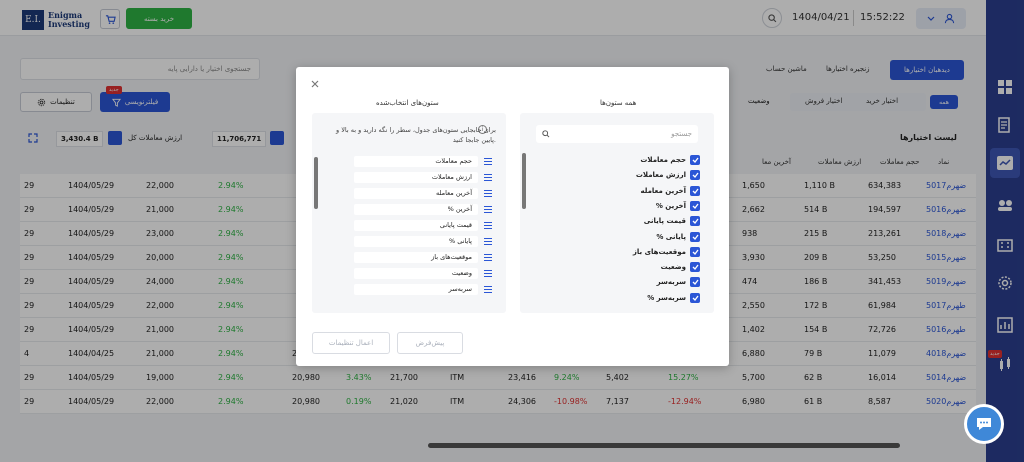 This screenshot has width=1024, height=462. What do you see at coordinates (524, 181) in the screenshot?
I see `all-columns-scrollbar` at bounding box center [524, 181].